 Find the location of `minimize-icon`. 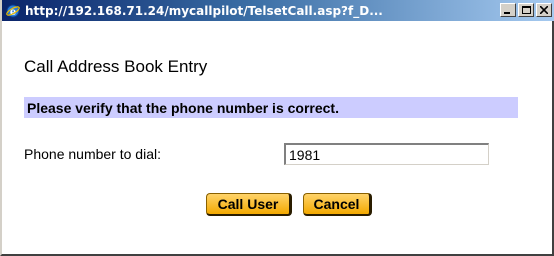

minimize-icon is located at coordinates (508, 10).